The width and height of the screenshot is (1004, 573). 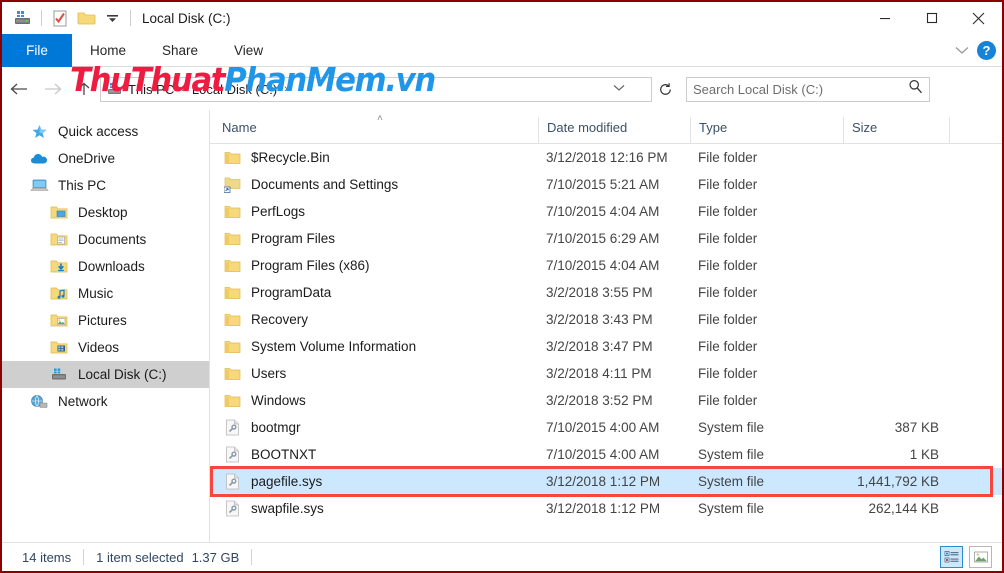 What do you see at coordinates (284, 454) in the screenshot?
I see `file-name-label: BOOTNXT` at bounding box center [284, 454].